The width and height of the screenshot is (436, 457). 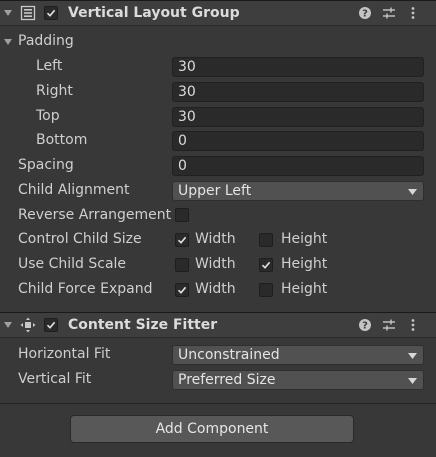 I want to click on padding-top-label: Top, so click(x=48, y=116).